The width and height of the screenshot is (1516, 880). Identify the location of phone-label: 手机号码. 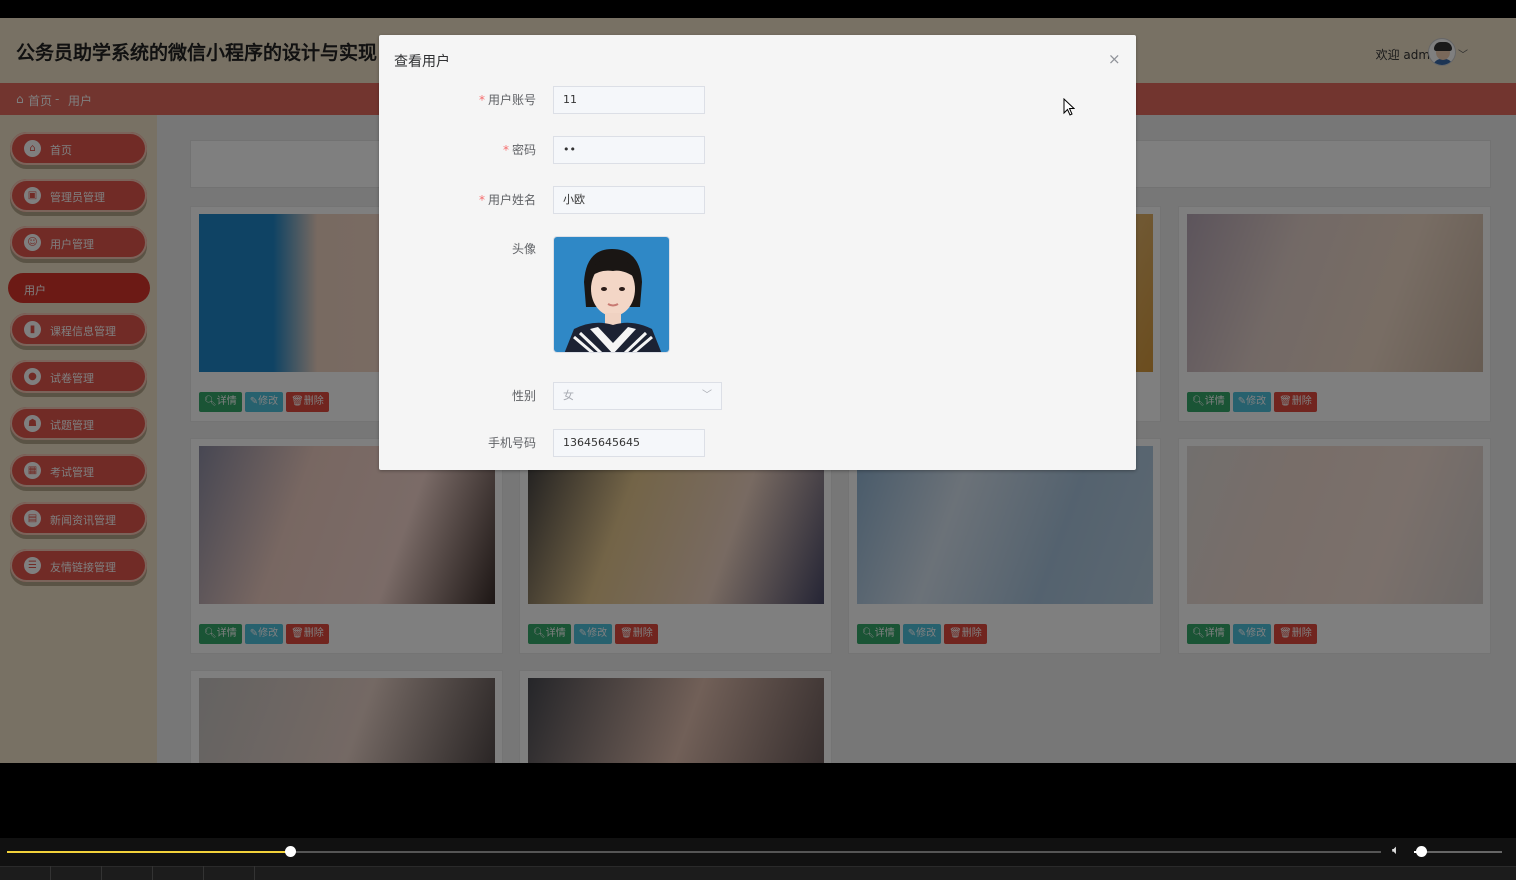
(511, 443).